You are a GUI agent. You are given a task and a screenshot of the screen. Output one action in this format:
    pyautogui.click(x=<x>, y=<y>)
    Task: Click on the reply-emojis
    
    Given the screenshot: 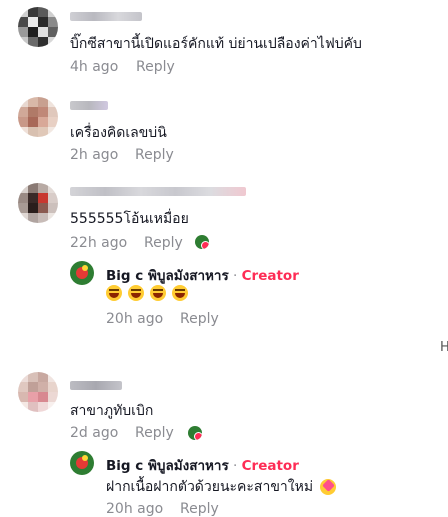 What is the action you would take?
    pyautogui.click(x=150, y=293)
    